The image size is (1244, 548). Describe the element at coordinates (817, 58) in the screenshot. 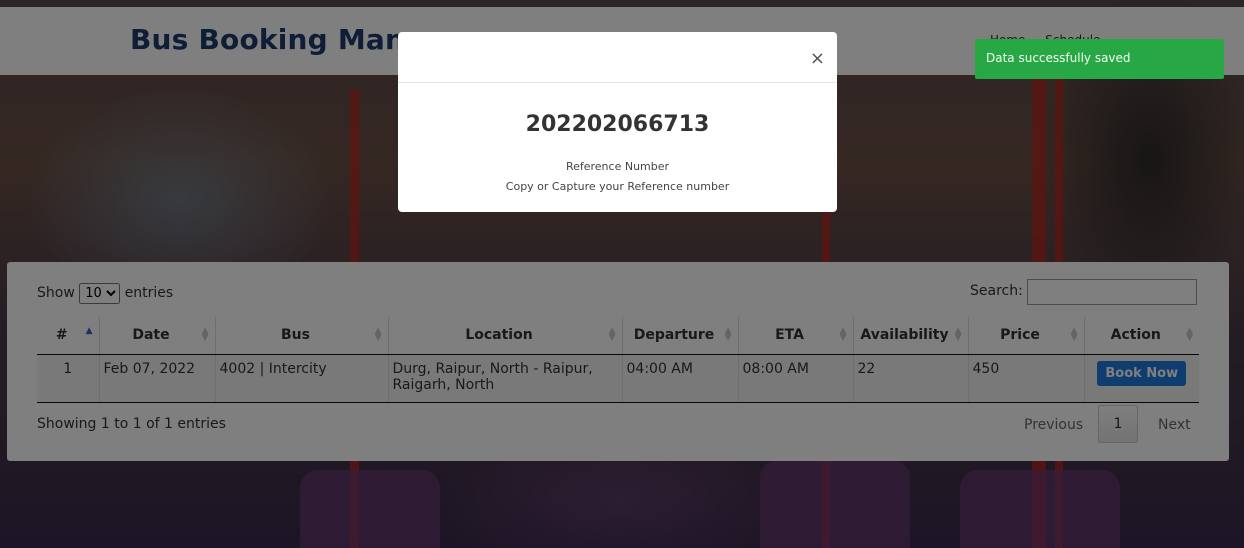

I see `close-icon: ×` at that location.